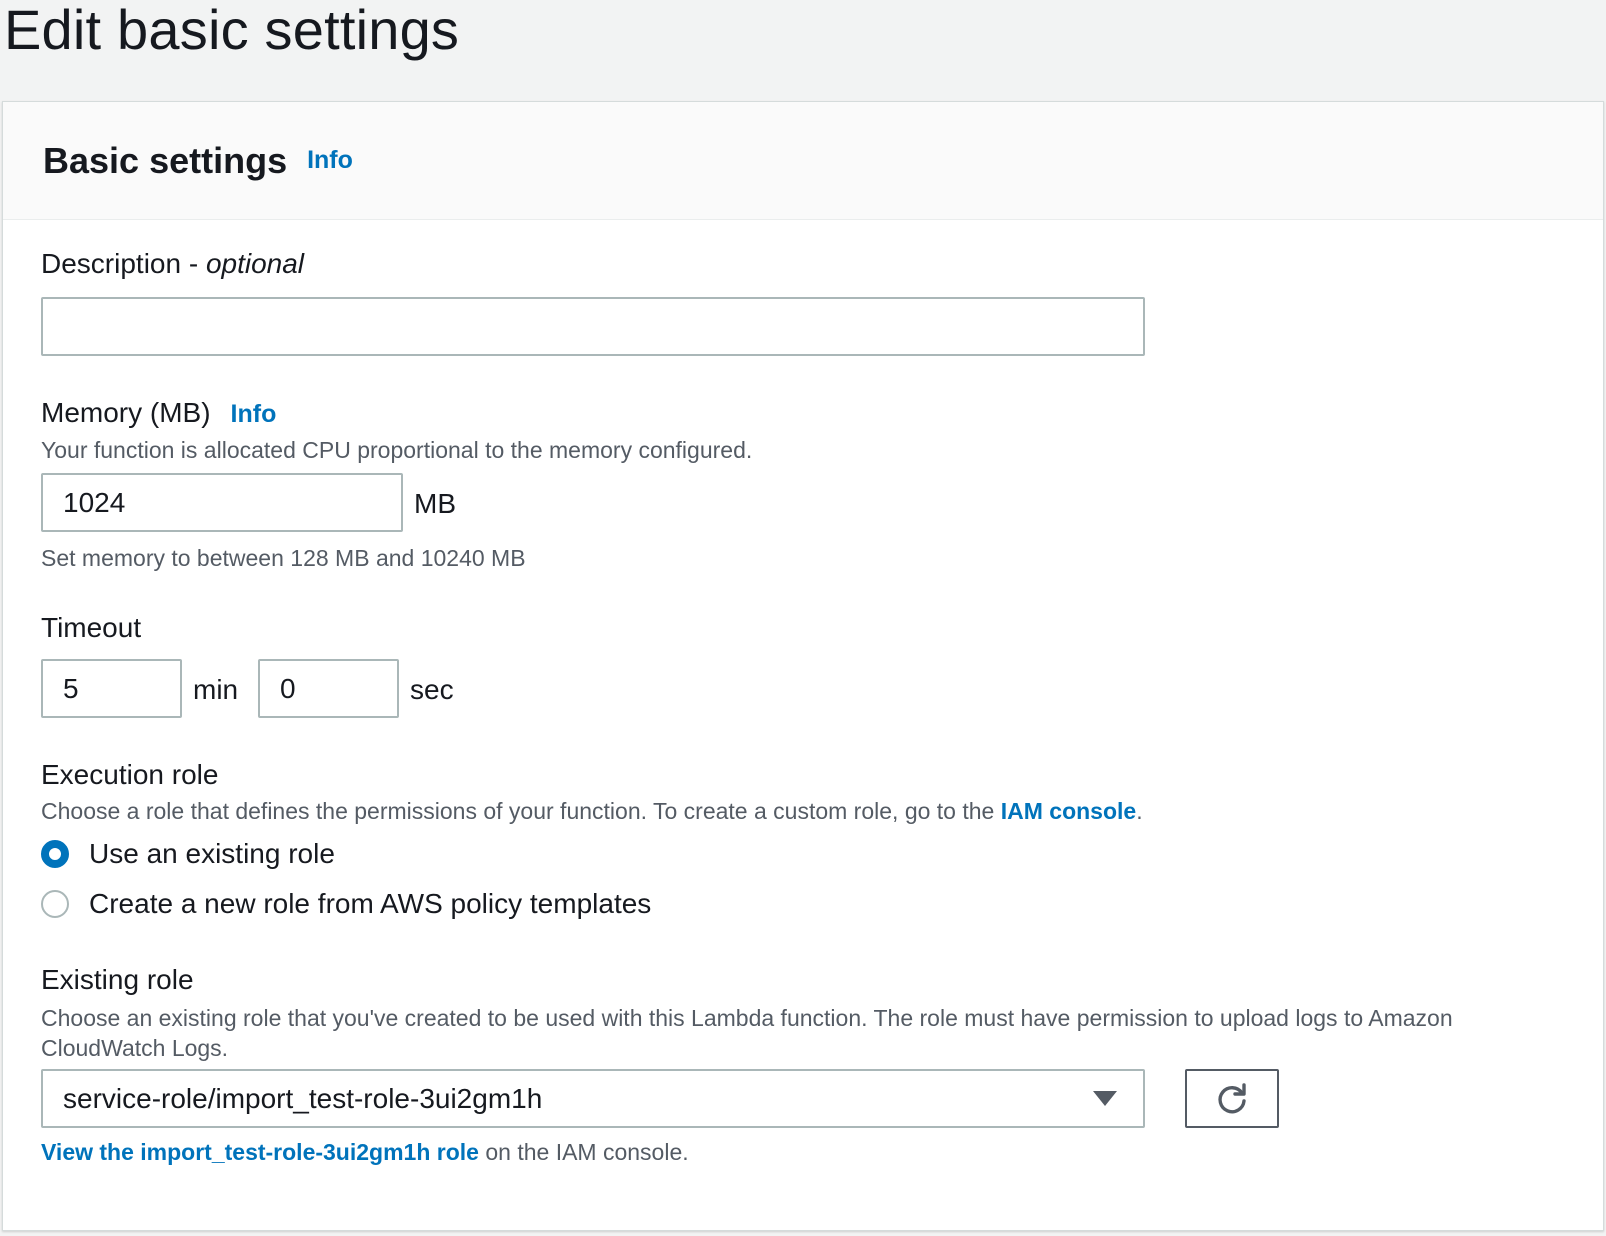 The height and width of the screenshot is (1236, 1606). Describe the element at coordinates (55, 904) in the screenshot. I see `radio-unchecked-icon` at that location.